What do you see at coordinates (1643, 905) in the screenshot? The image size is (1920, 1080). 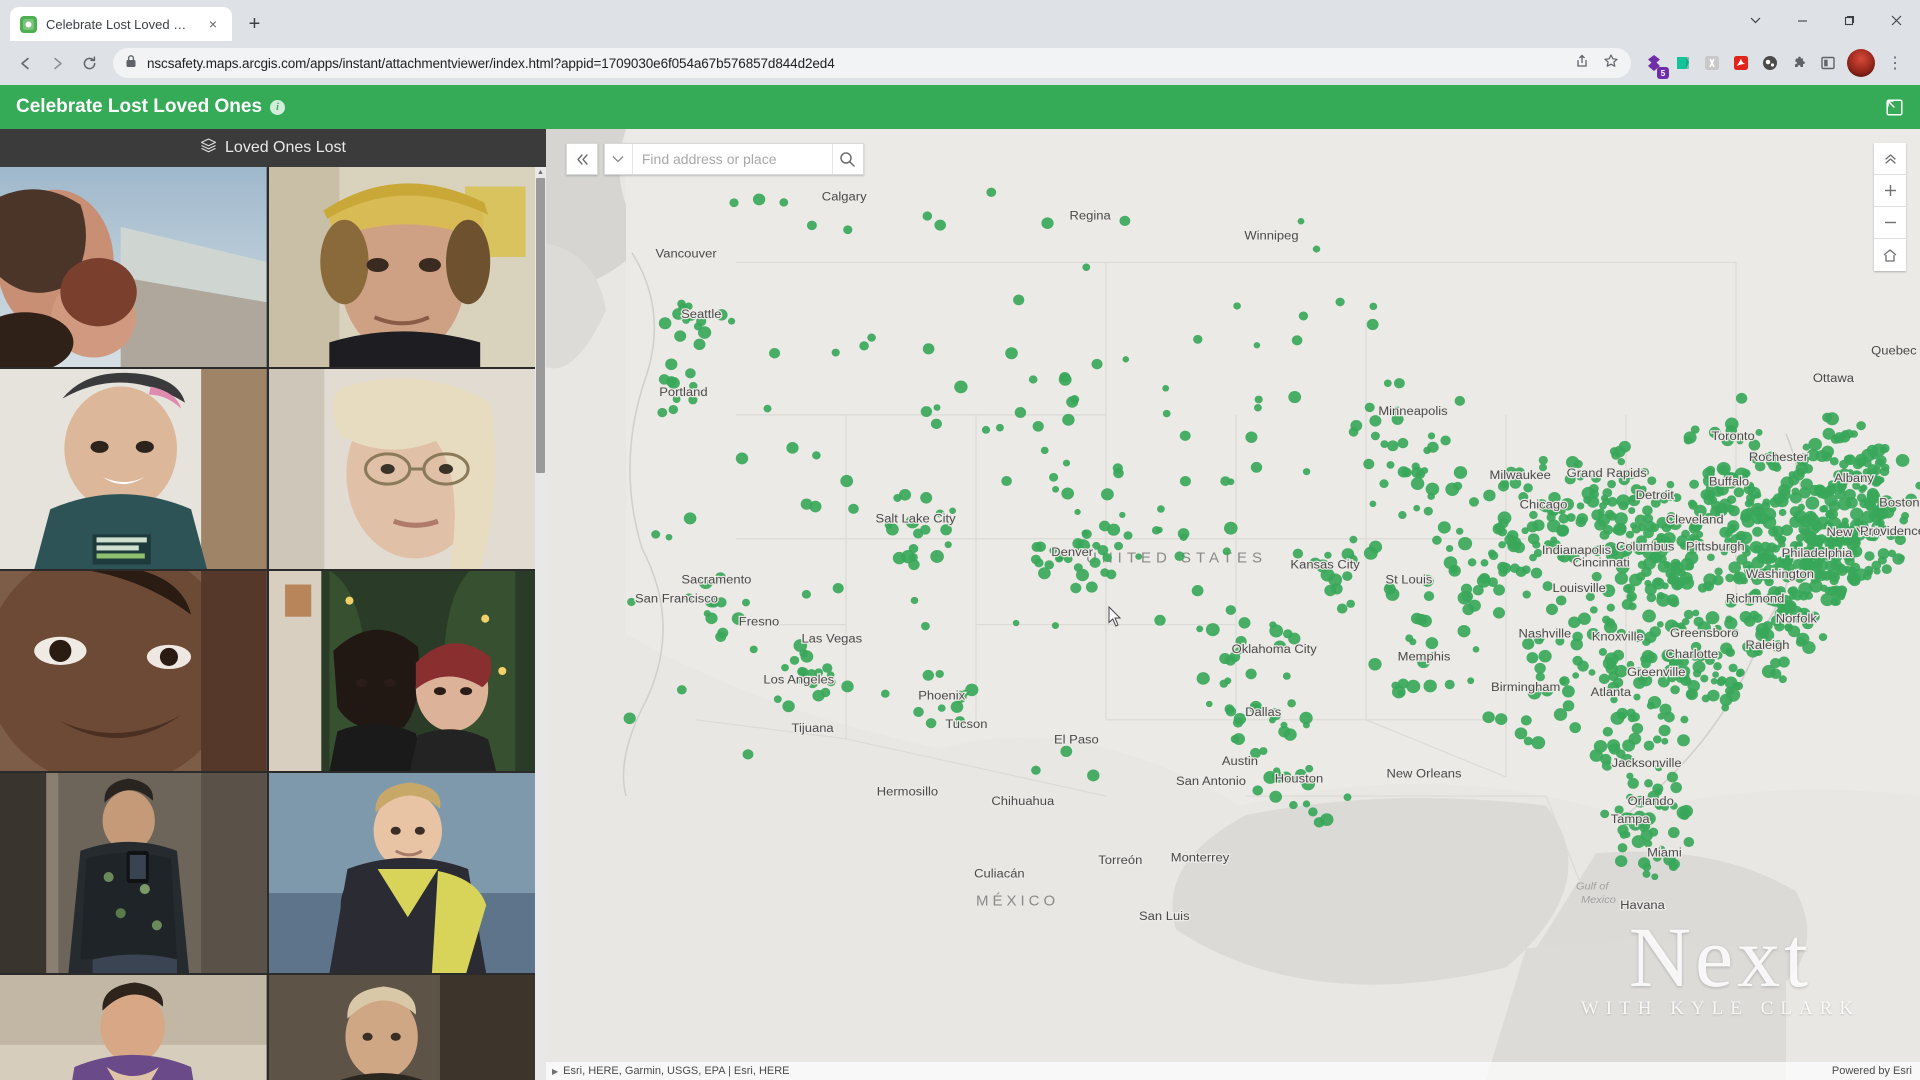 I see `svg-text: Havana` at bounding box center [1643, 905].